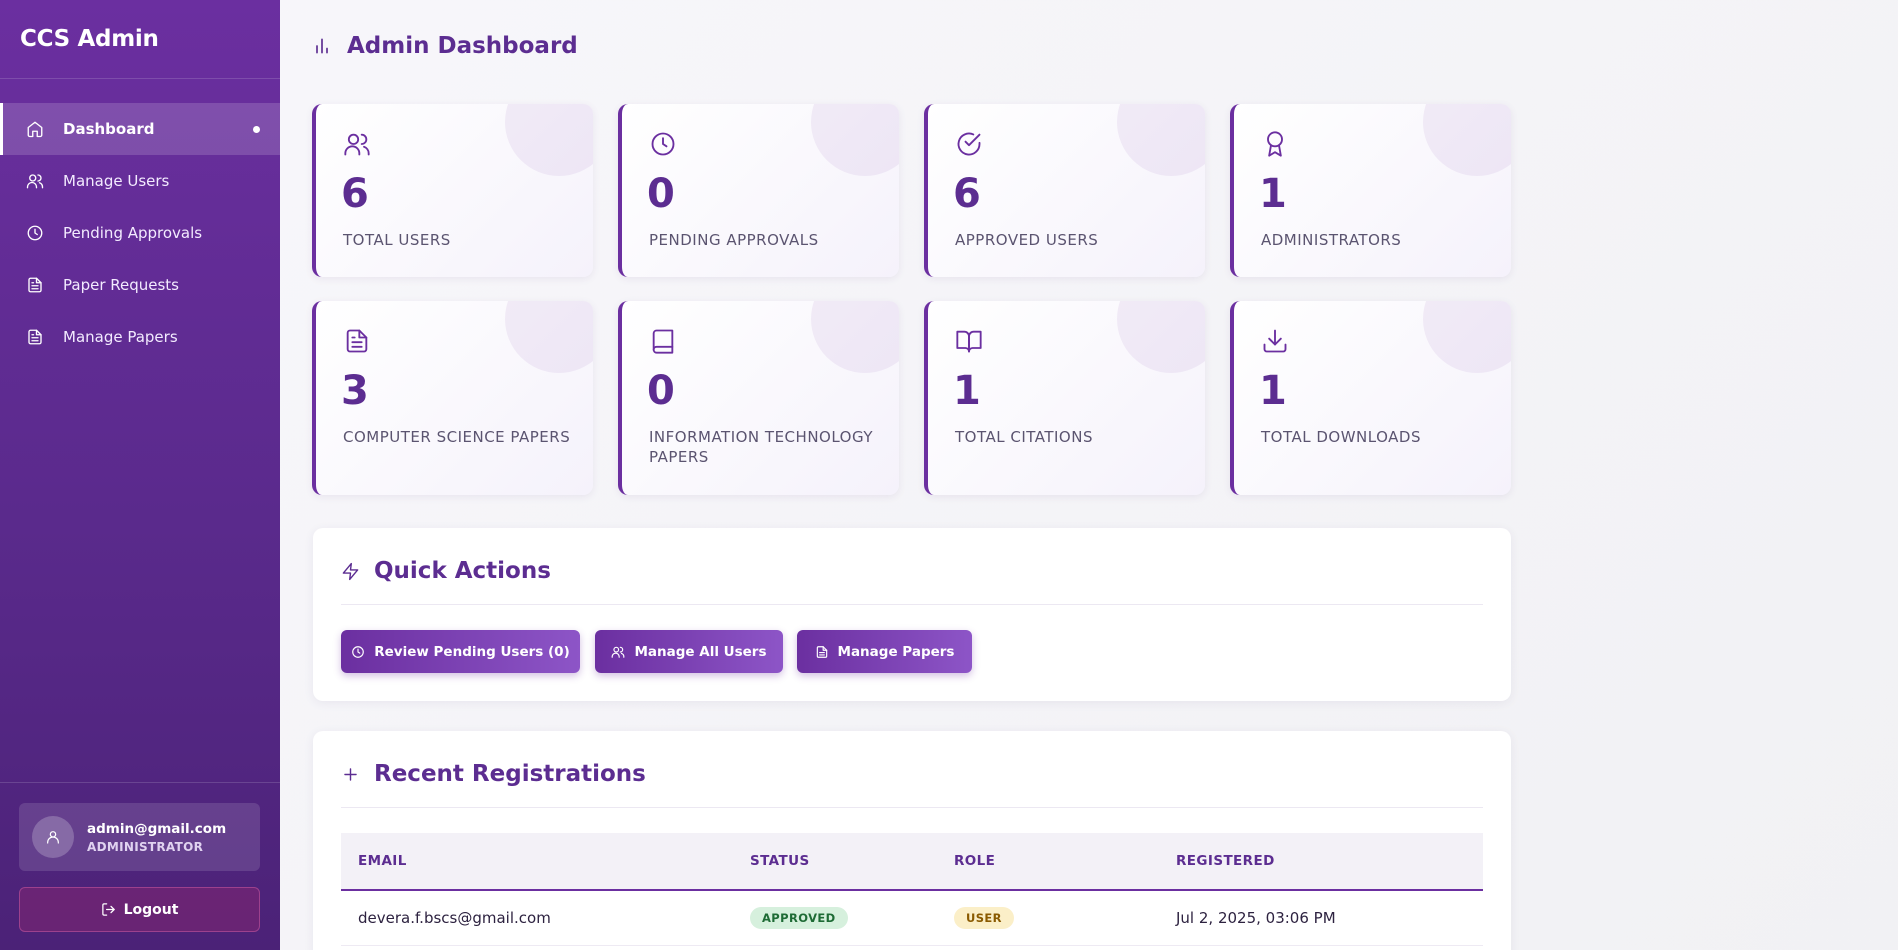 The width and height of the screenshot is (1898, 950). I want to click on sidebar-item-pending-approvals: Pending Approvals, so click(140, 233).